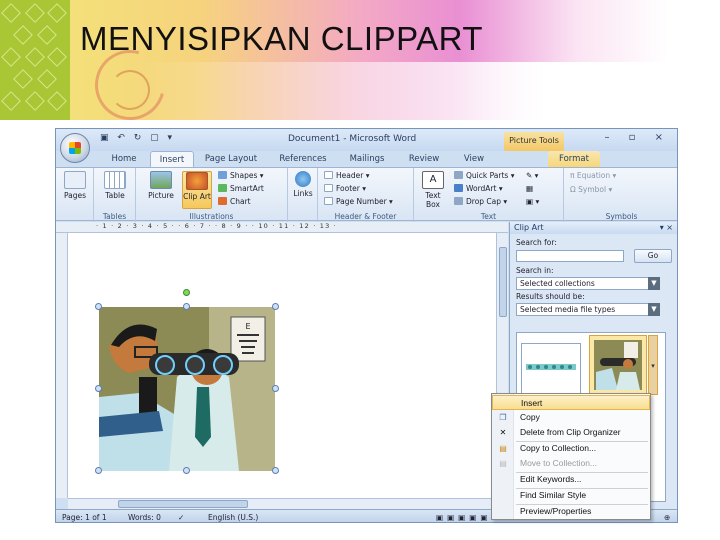  Describe the element at coordinates (345, 188) in the screenshot. I see `footer-button: Footer ▾` at that location.